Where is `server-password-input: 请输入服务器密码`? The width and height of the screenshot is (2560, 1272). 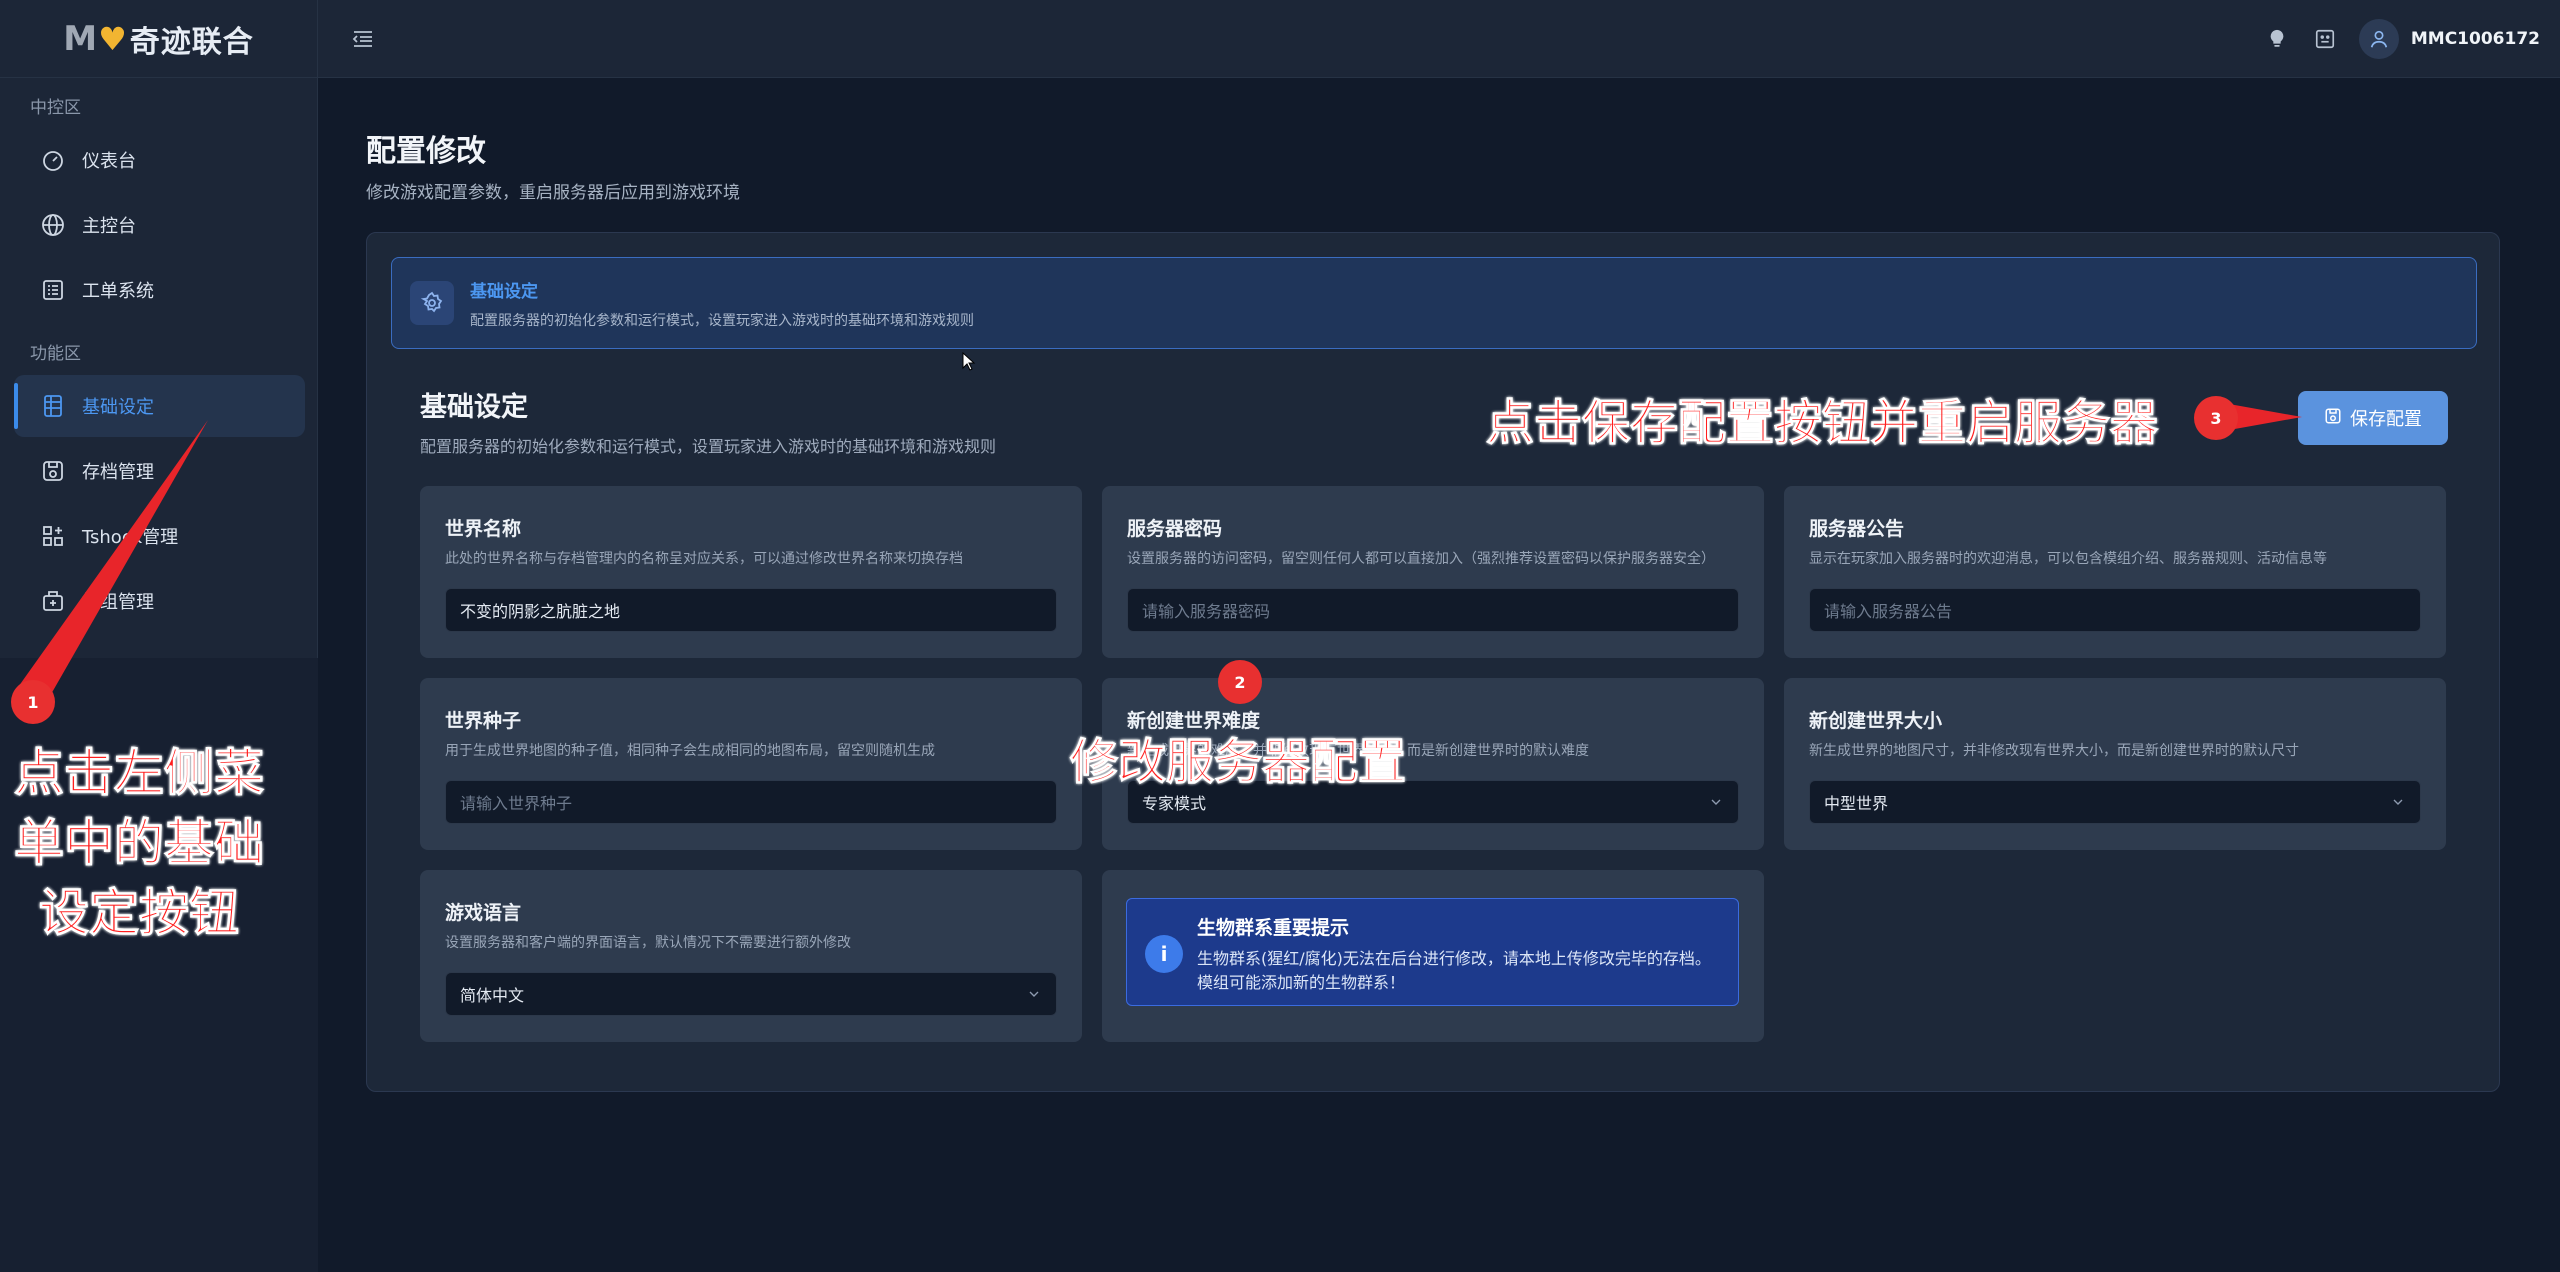 server-password-input: 请输入服务器密码 is located at coordinates (1433, 610).